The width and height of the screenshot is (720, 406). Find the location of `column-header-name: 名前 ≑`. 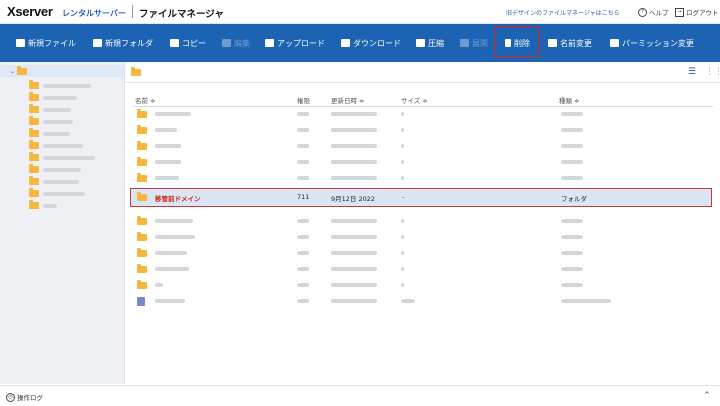

column-header-name: 名前 ≑ is located at coordinates (145, 100).